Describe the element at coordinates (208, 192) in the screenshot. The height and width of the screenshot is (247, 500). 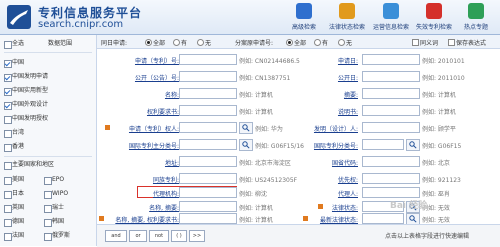
I see `agency-input` at that location.